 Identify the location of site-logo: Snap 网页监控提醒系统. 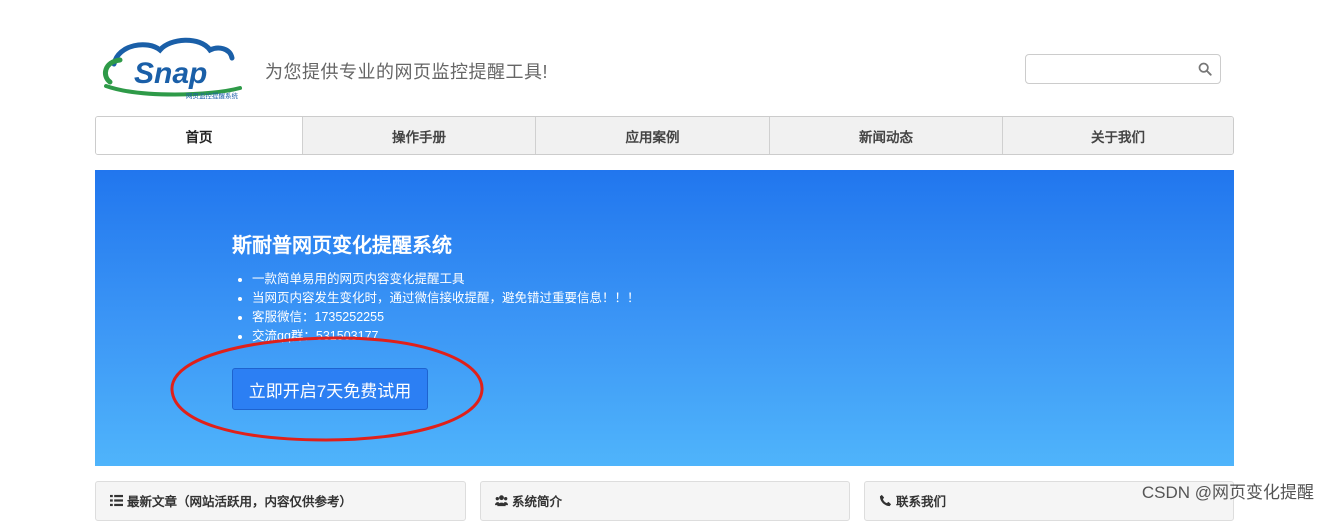
(176, 68).